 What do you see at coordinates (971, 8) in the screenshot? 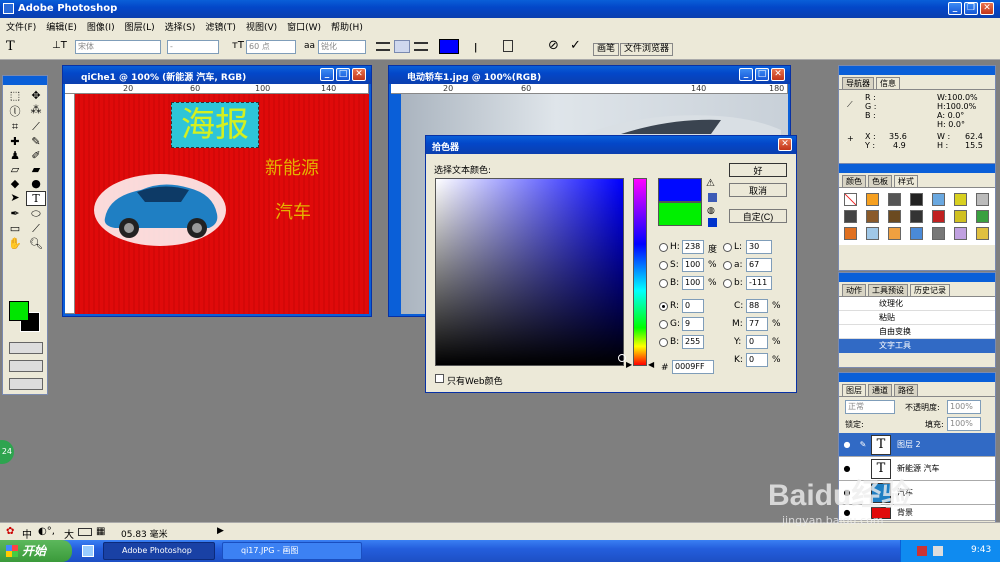
I see `restore-button: ❐` at bounding box center [971, 8].